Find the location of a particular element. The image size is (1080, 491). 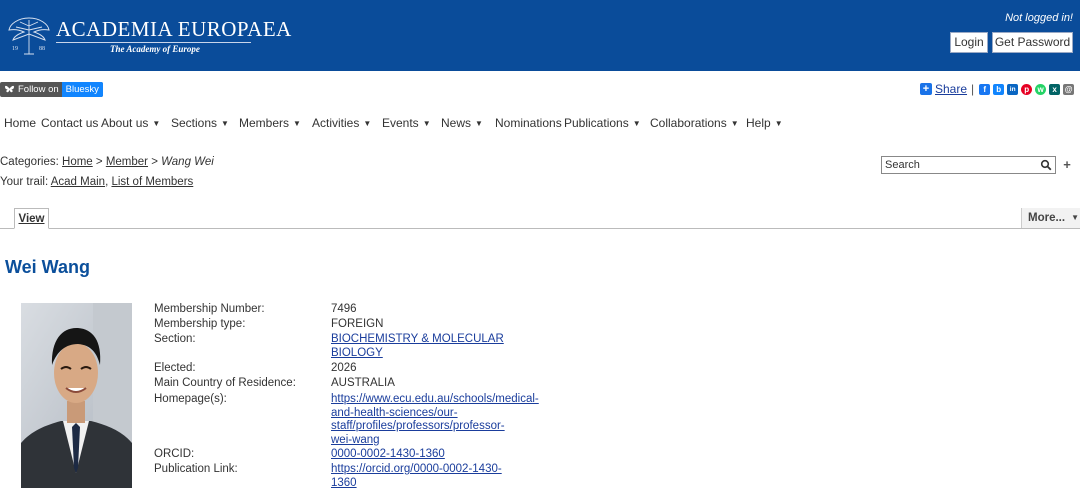

publication-link-value: https://orcid.org/0000-0002-1430- 1360 is located at coordinates (416, 476).